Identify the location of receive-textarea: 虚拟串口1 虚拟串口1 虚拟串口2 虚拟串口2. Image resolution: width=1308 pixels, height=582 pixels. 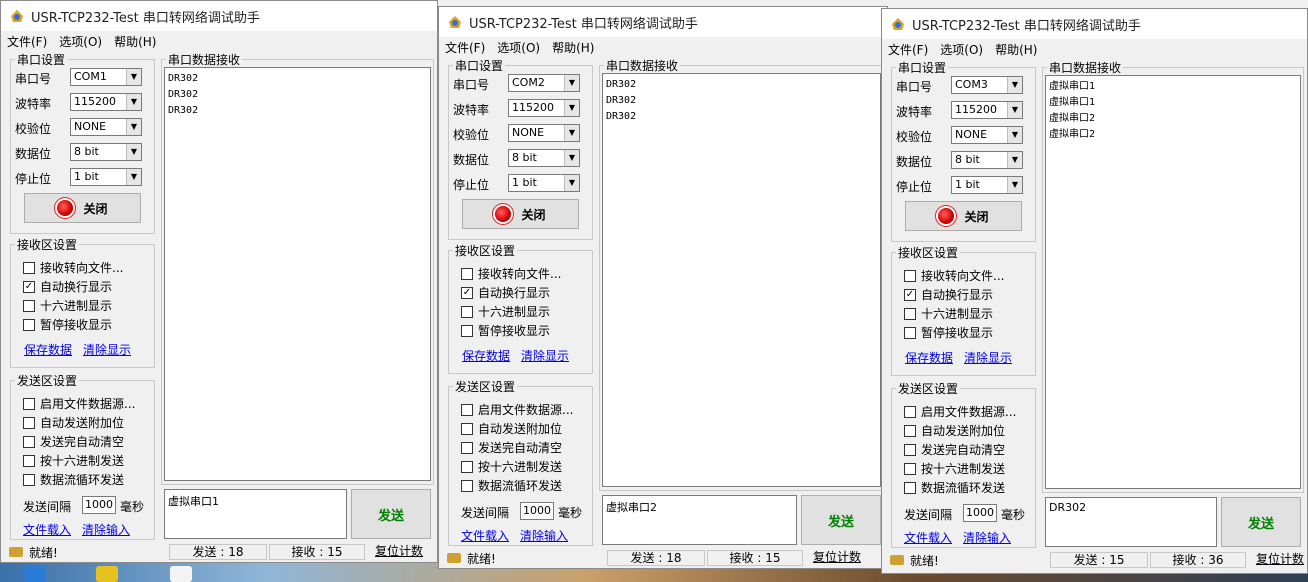
(1173, 282).